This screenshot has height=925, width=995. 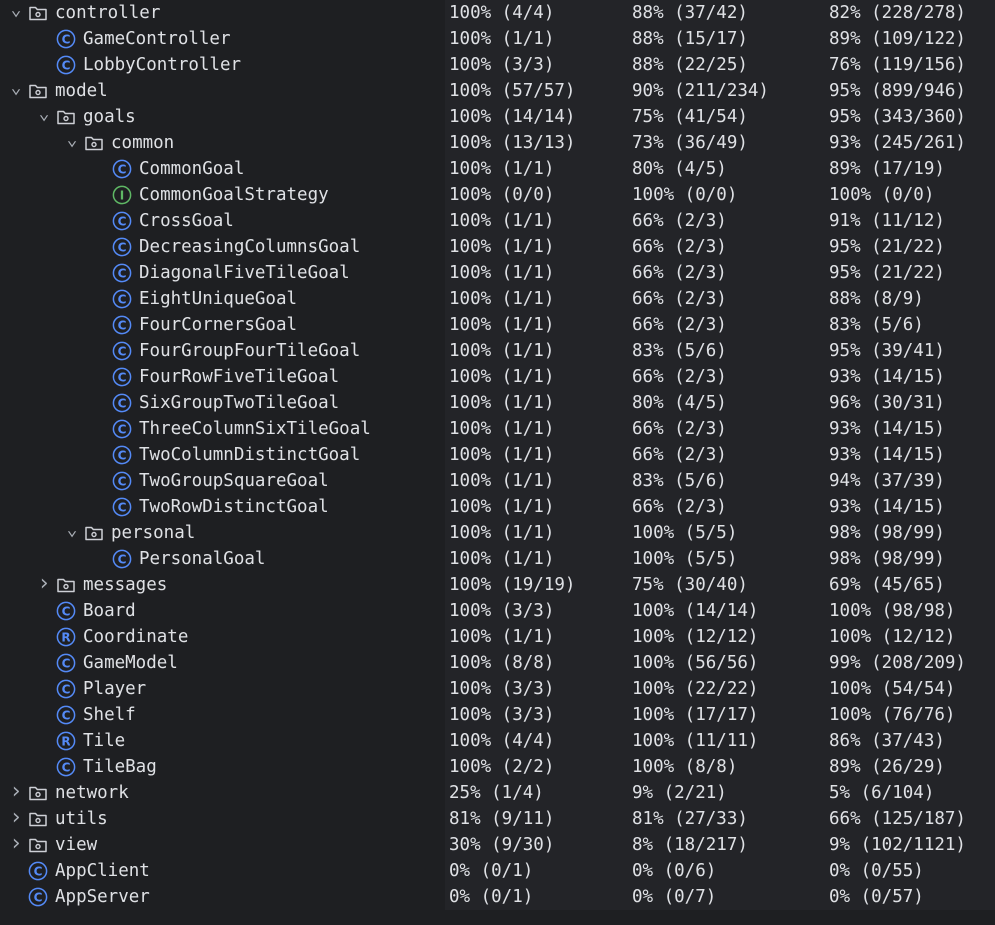 What do you see at coordinates (51, 844) in the screenshot?
I see `tree-node: › view` at bounding box center [51, 844].